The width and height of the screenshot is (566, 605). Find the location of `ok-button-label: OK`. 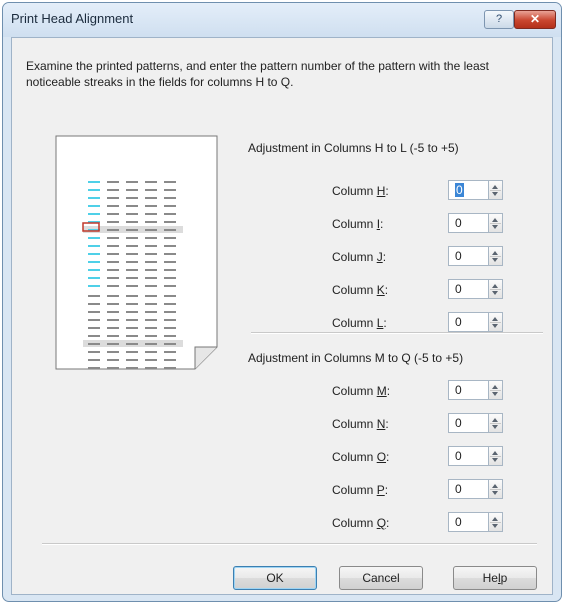

ok-button-label: OK is located at coordinates (275, 578).